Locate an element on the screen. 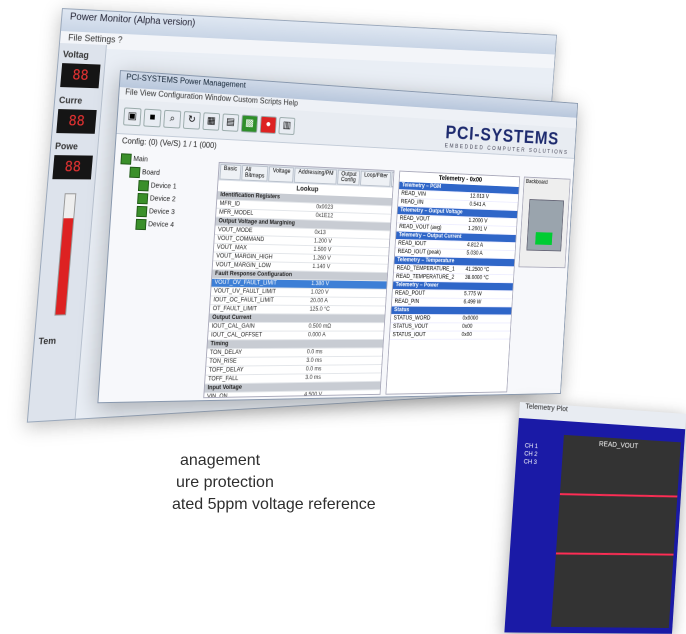 Image resolution: width=686 pixels, height=634 pixels. table-row: STATUS_WORD 0x0000 is located at coordinates (450, 319).